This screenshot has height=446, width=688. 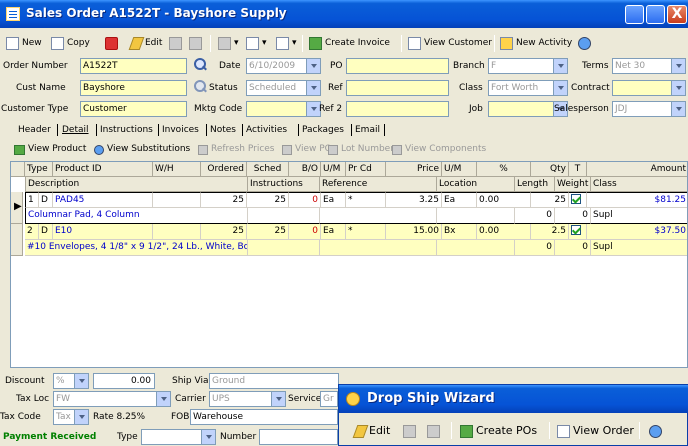 I want to click on edit-button: Edit, so click(x=145, y=43).